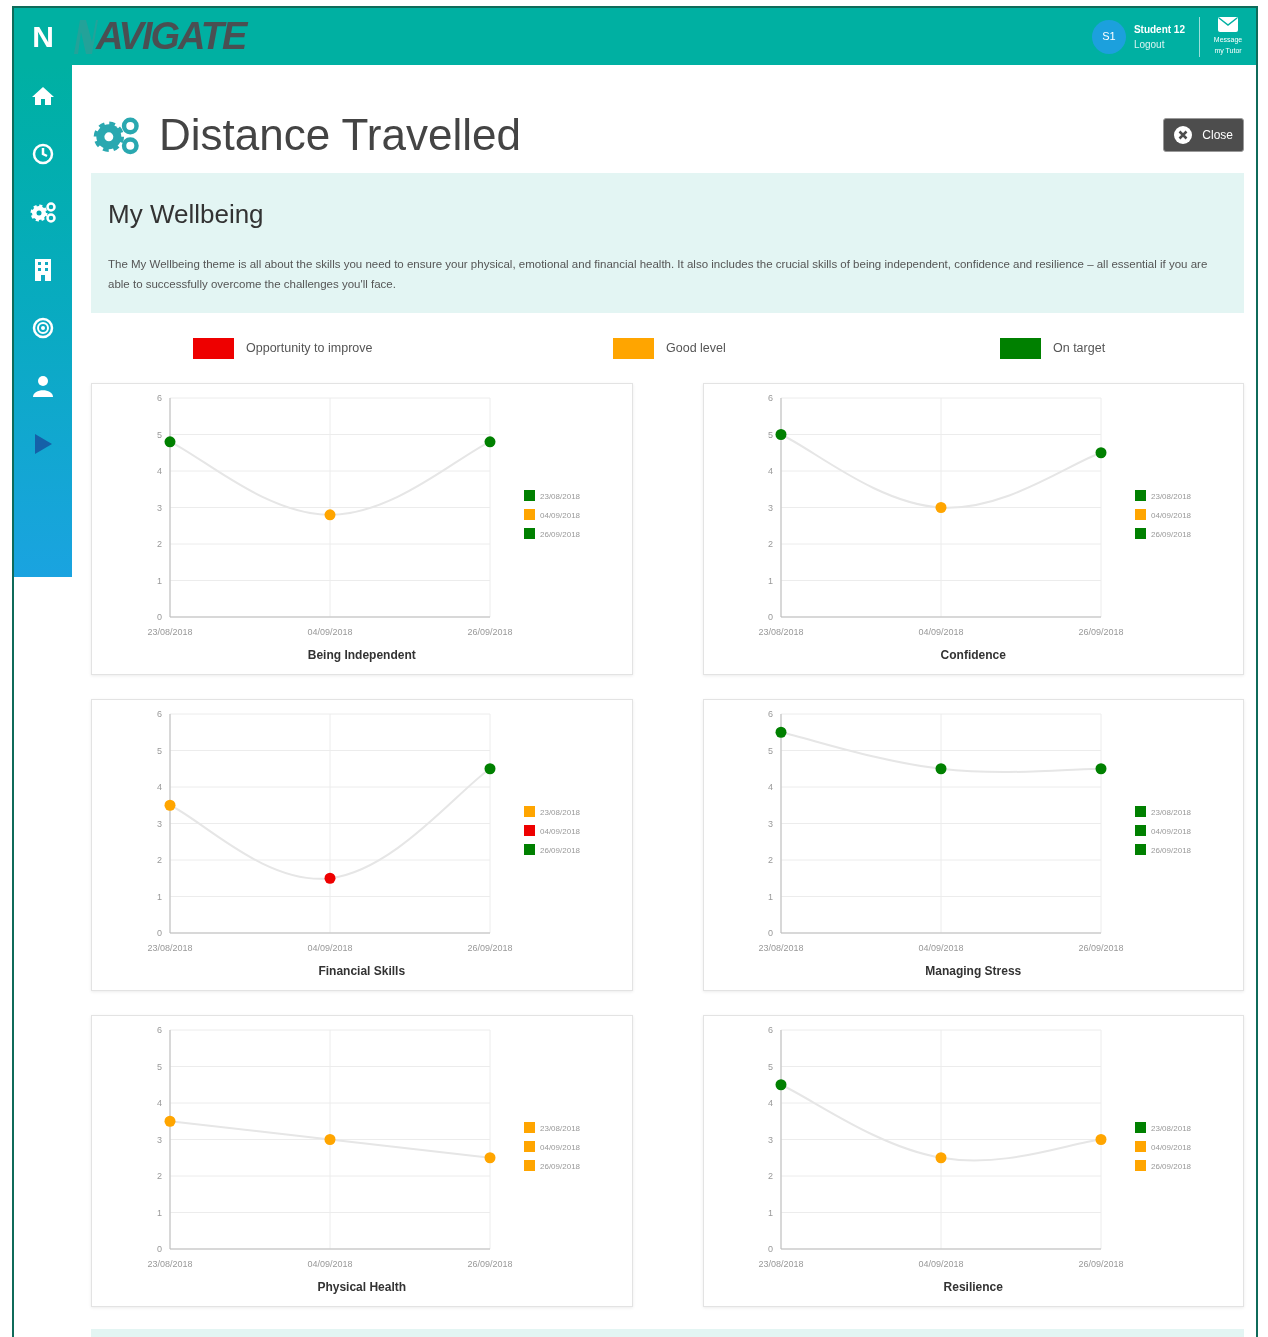 The height and width of the screenshot is (1337, 1268). Describe the element at coordinates (309, 348) in the screenshot. I see `legend-label: Opportunity to improve` at that location.